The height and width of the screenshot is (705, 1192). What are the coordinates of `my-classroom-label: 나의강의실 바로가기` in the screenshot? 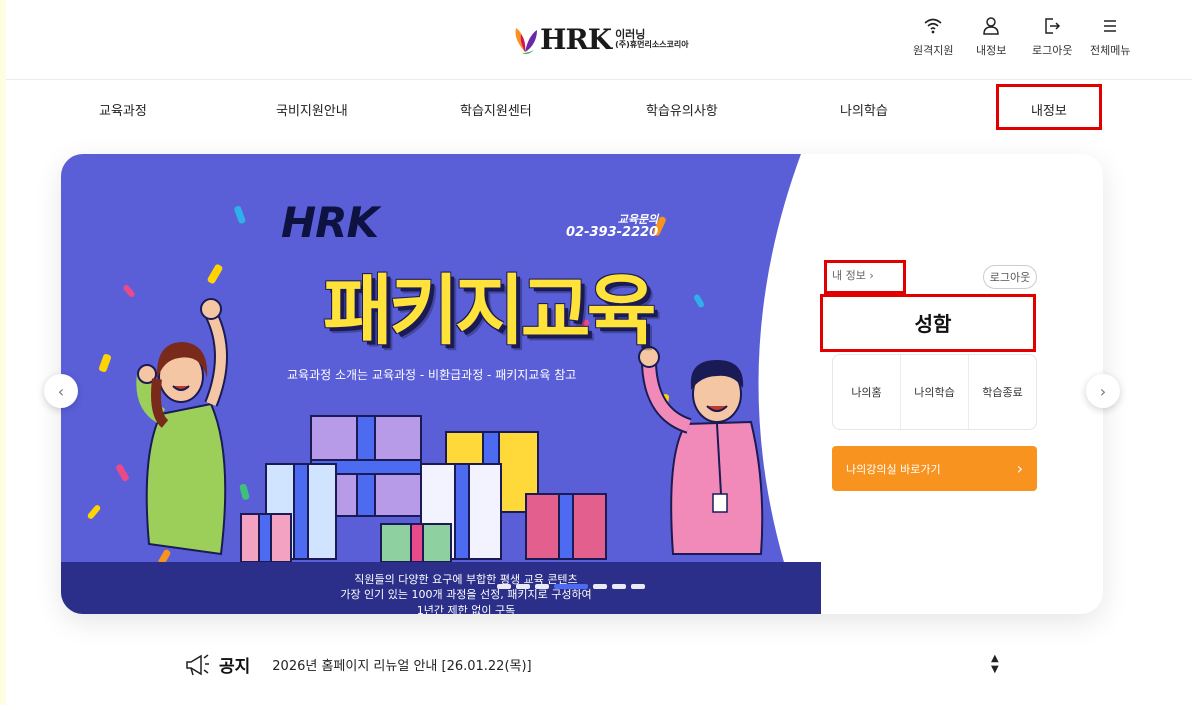 It's located at (893, 469).